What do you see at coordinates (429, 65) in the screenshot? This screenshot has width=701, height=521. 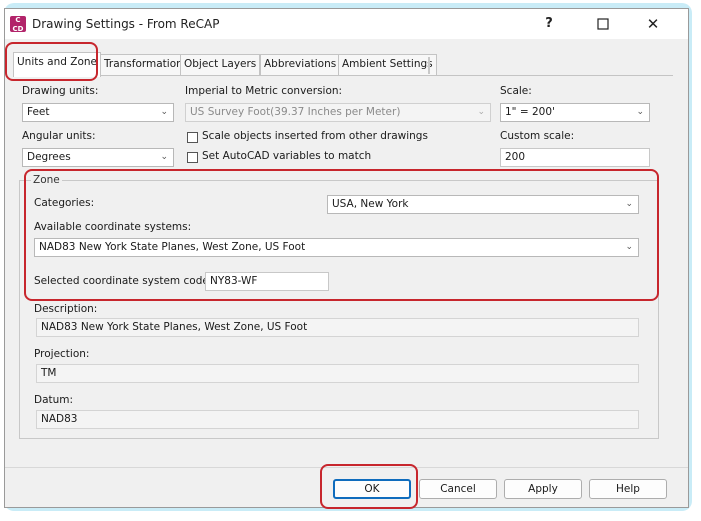 I see `tab-separator` at bounding box center [429, 65].